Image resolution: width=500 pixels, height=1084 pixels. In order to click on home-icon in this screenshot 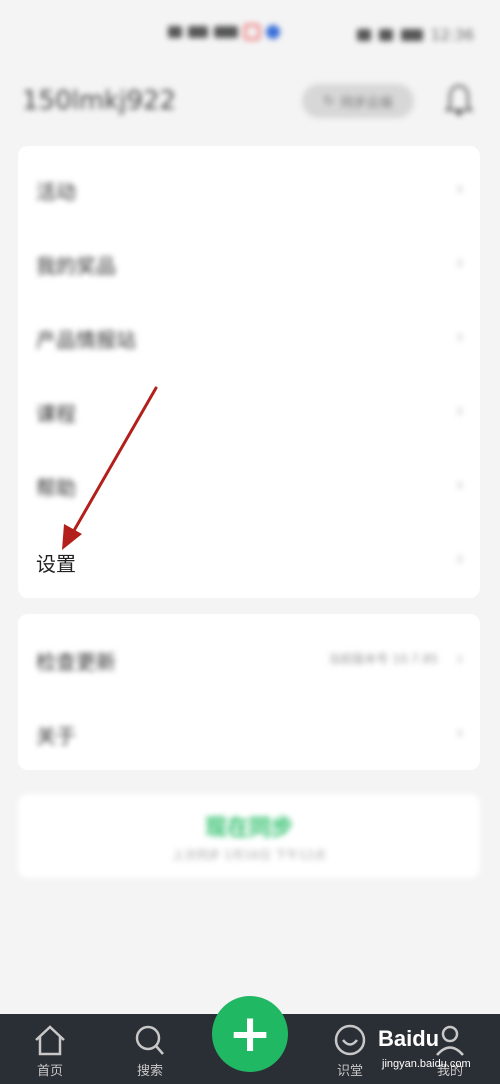, I will do `click(50, 1040)`.